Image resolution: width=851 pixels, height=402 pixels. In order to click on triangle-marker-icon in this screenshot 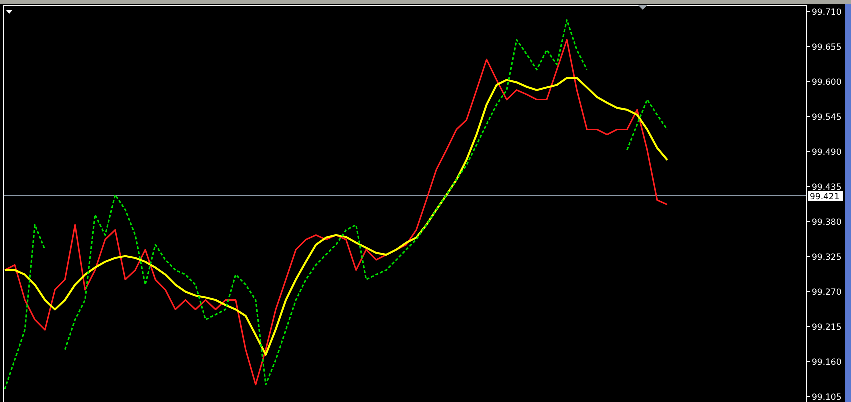, I will do `click(643, 7)`.